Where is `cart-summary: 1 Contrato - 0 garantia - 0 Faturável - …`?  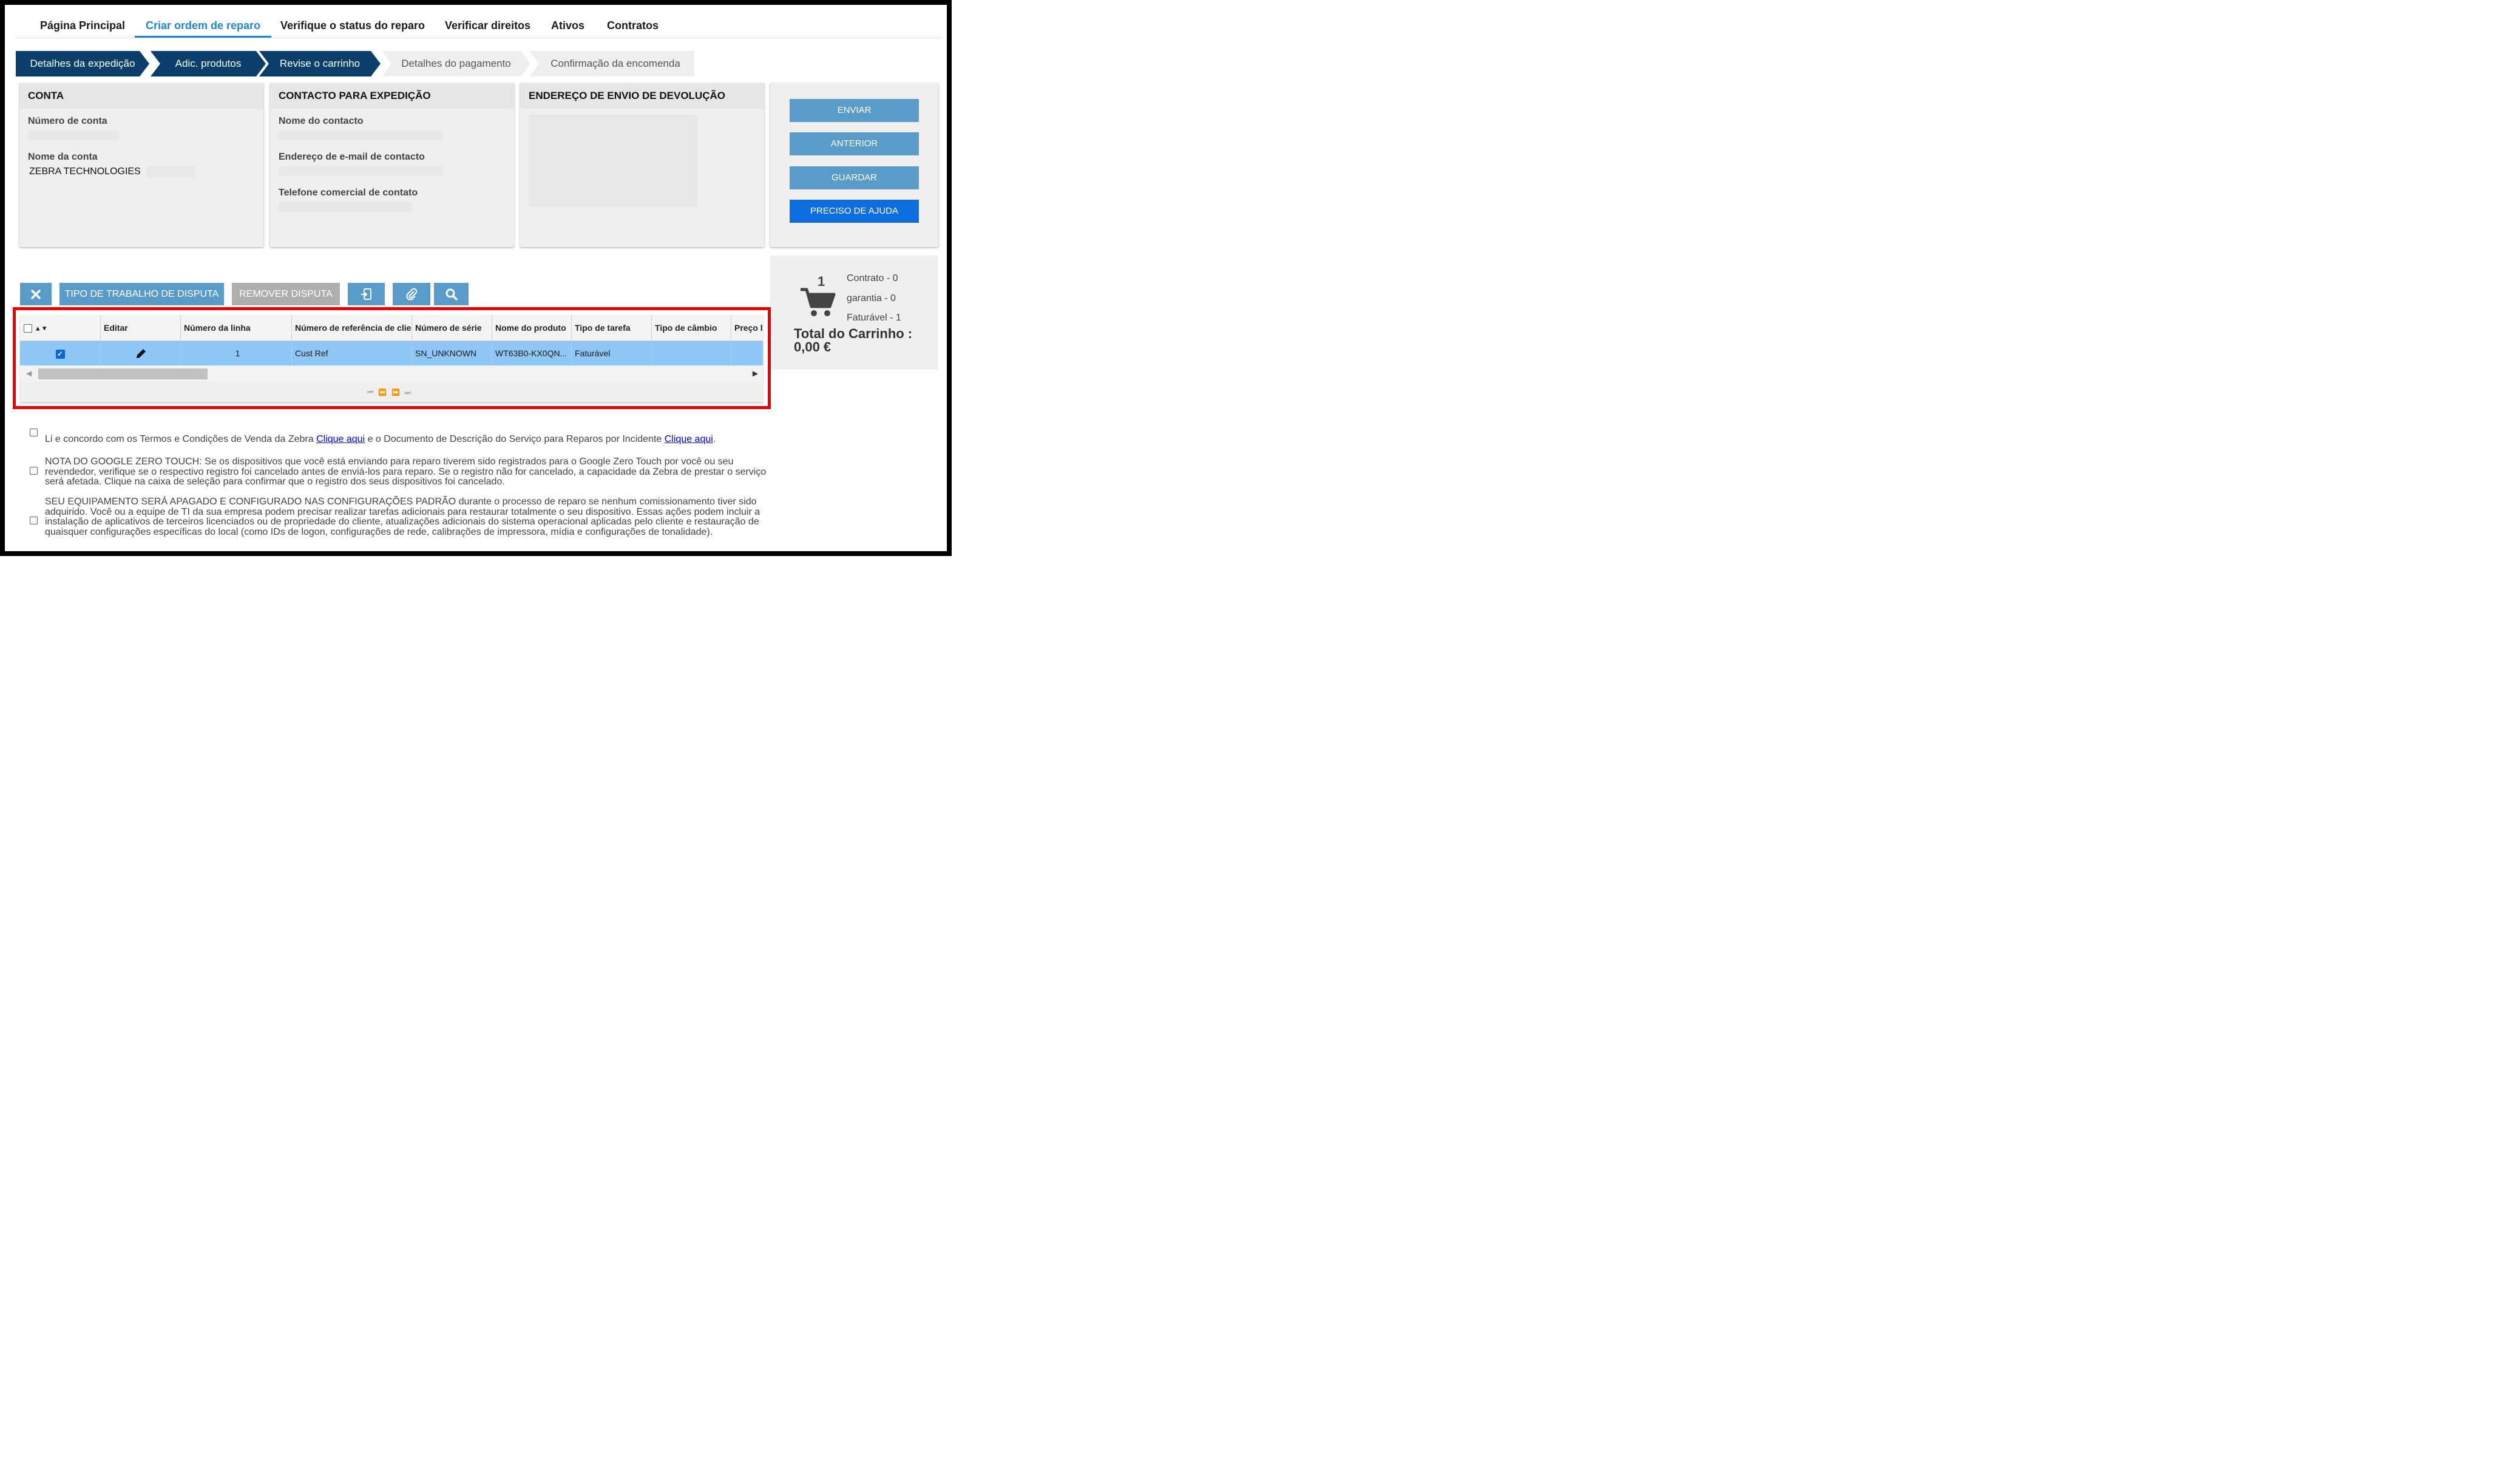 cart-summary: 1 Contrato - 0 garantia - 0 Faturável - … is located at coordinates (854, 313).